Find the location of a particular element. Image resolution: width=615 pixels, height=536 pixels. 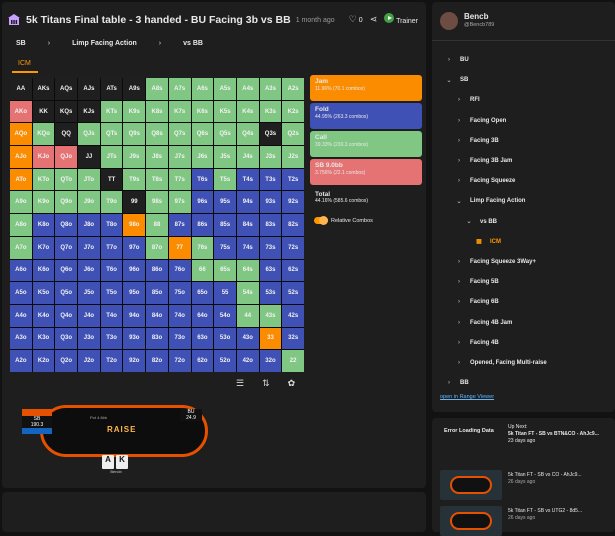

range-cell: 92s is located at coordinates (293, 202).